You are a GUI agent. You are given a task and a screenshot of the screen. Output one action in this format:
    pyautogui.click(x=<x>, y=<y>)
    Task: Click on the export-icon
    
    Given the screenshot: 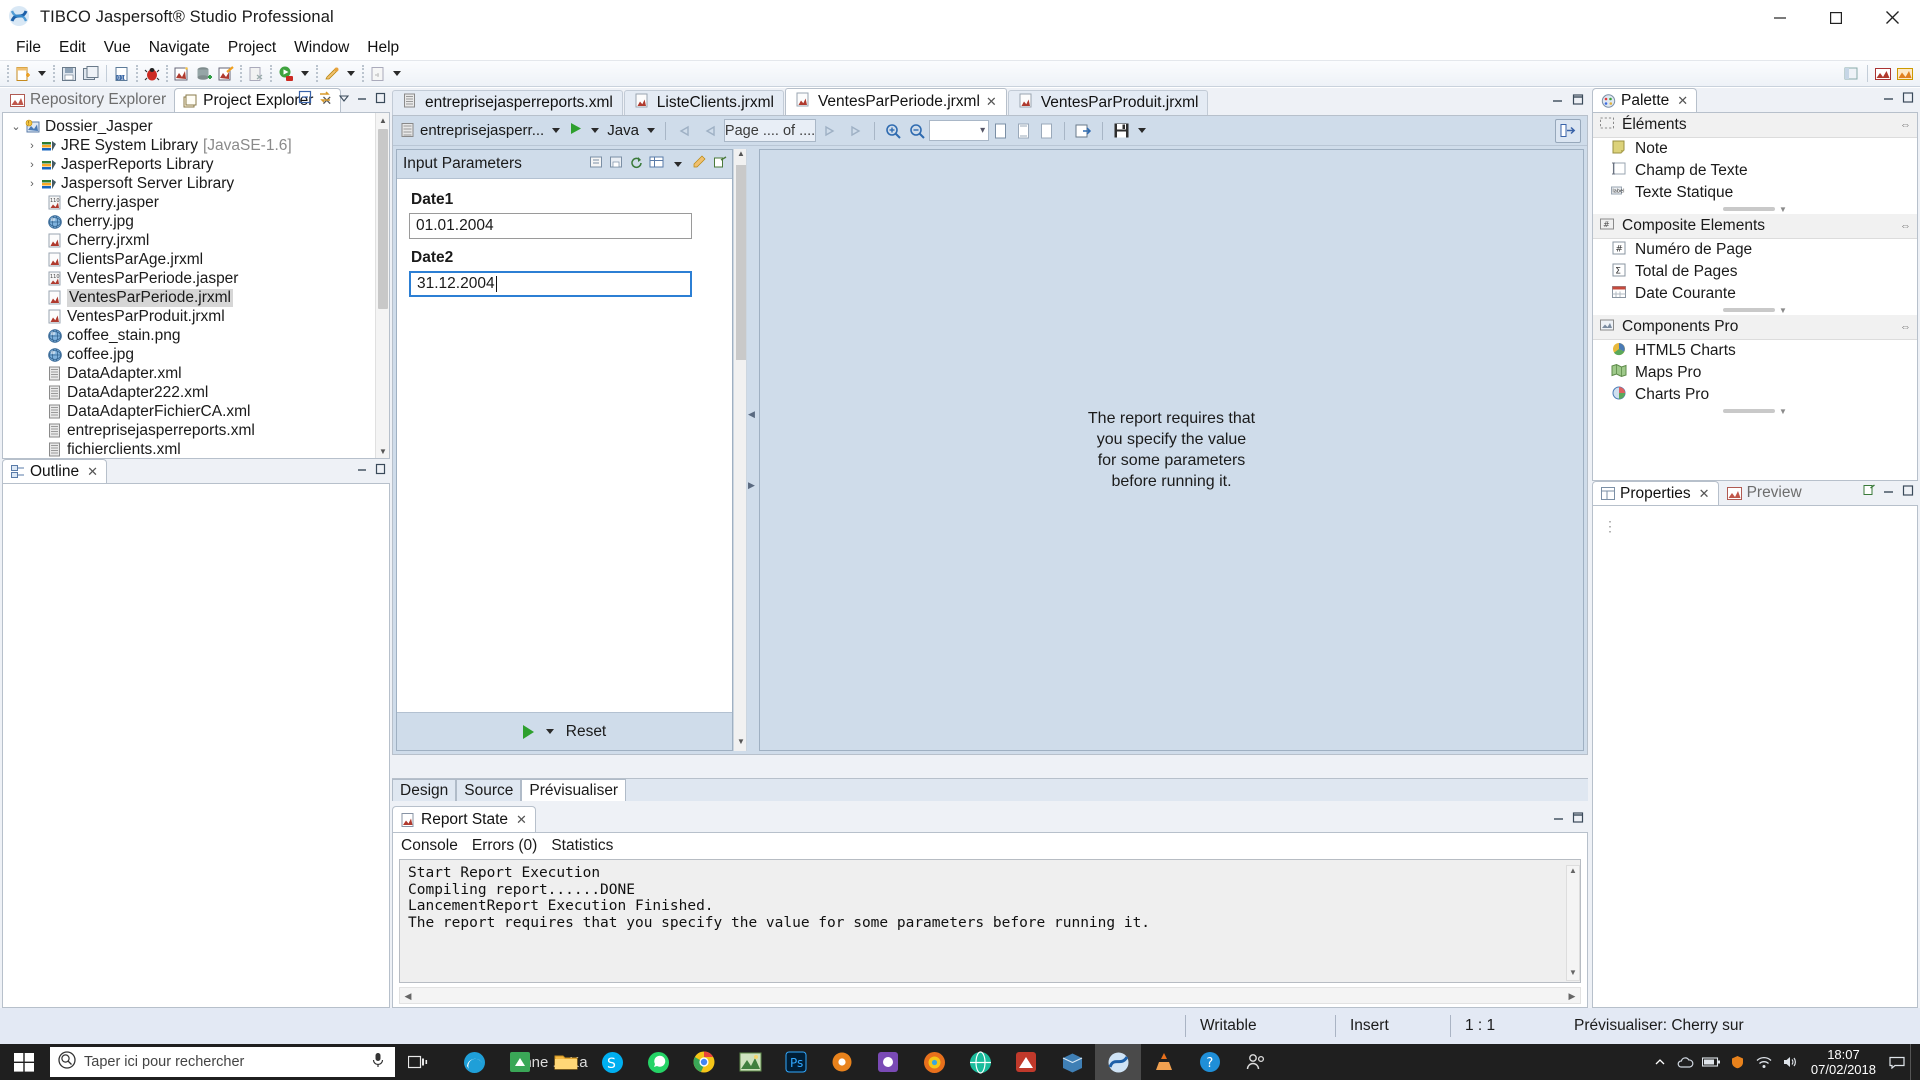 What is the action you would take?
    pyautogui.click(x=256, y=74)
    